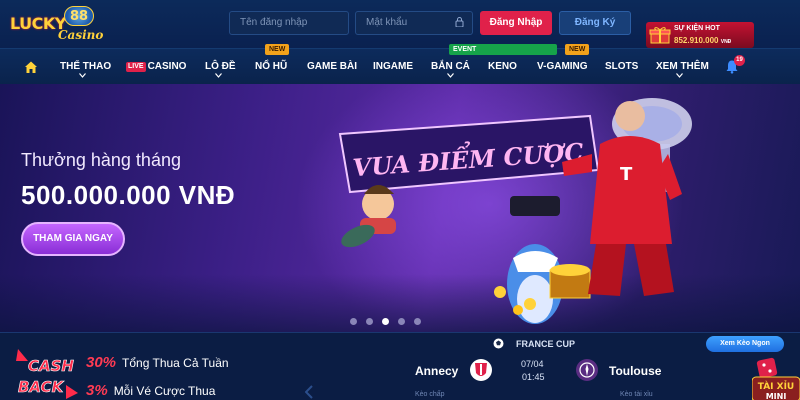 Image resolution: width=800 pixels, height=400 pixels. I want to click on away-team-crest-icon, so click(587, 370).